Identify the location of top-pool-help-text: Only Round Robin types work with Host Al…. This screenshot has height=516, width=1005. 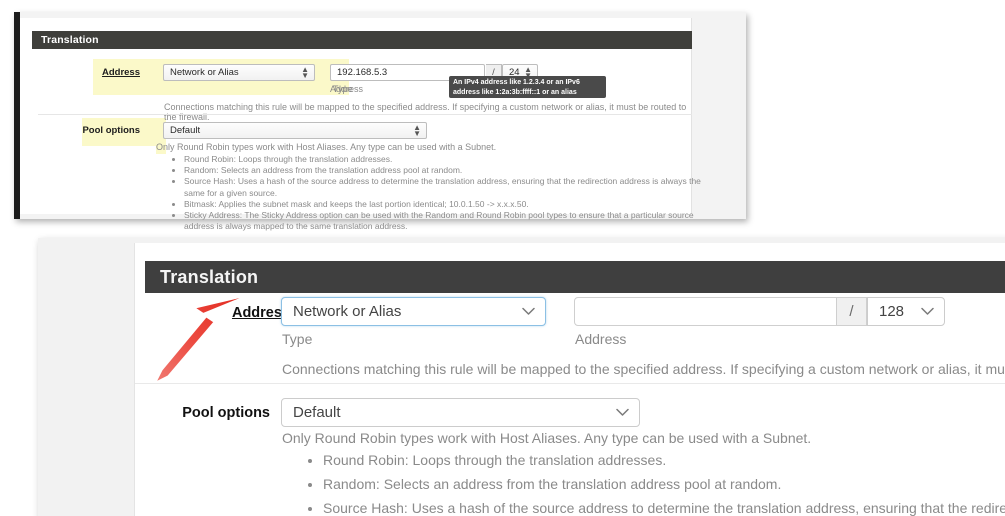
(326, 147).